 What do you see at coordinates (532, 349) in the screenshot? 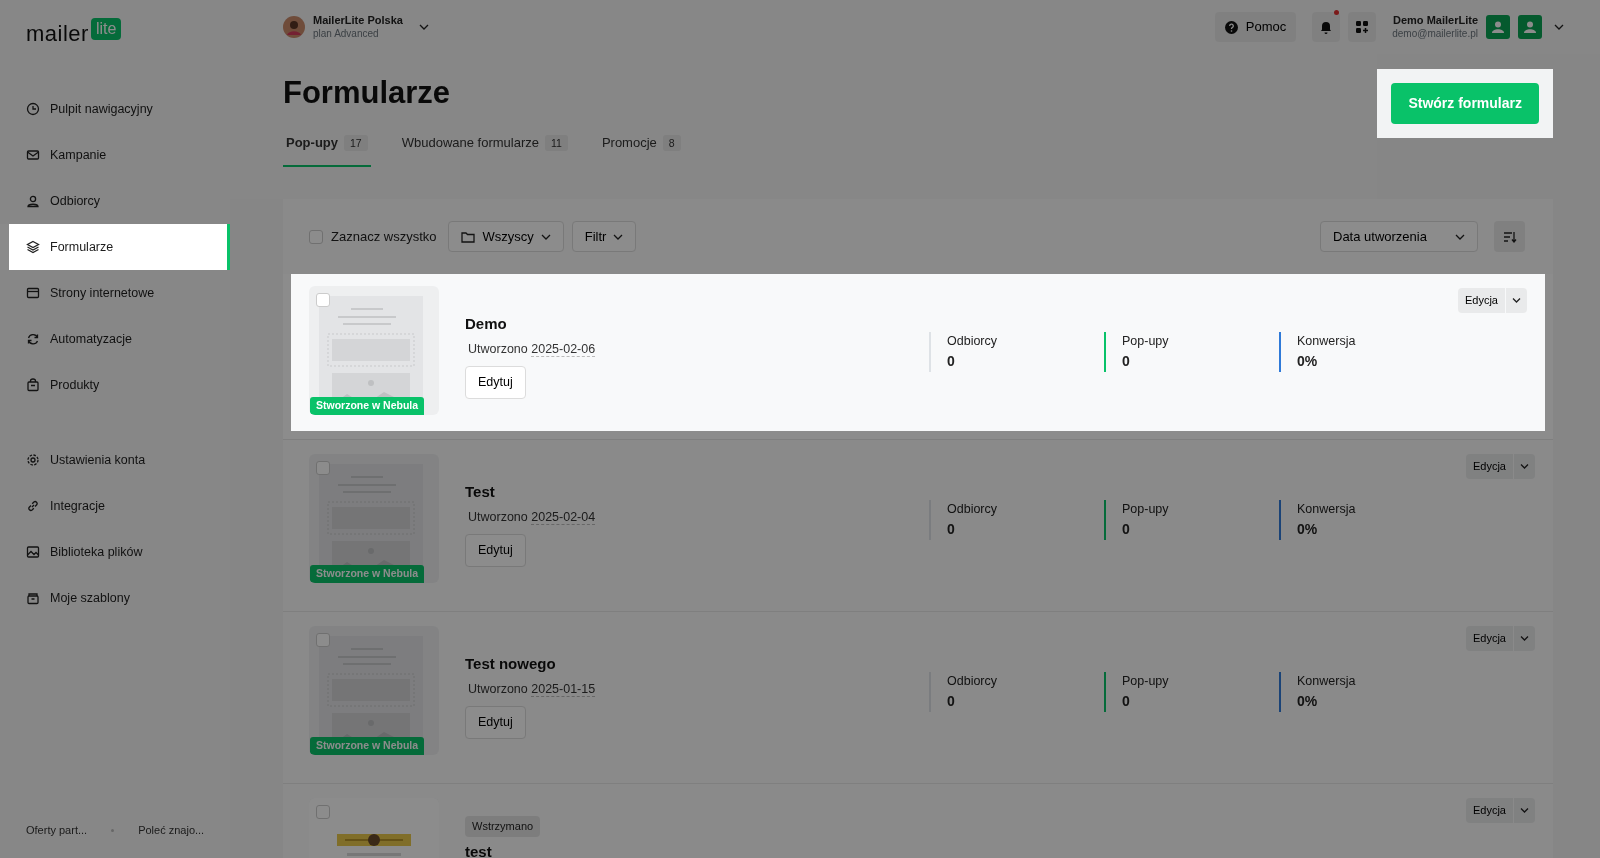
I see `created-date: Utworzono 2025-02-06` at bounding box center [532, 349].